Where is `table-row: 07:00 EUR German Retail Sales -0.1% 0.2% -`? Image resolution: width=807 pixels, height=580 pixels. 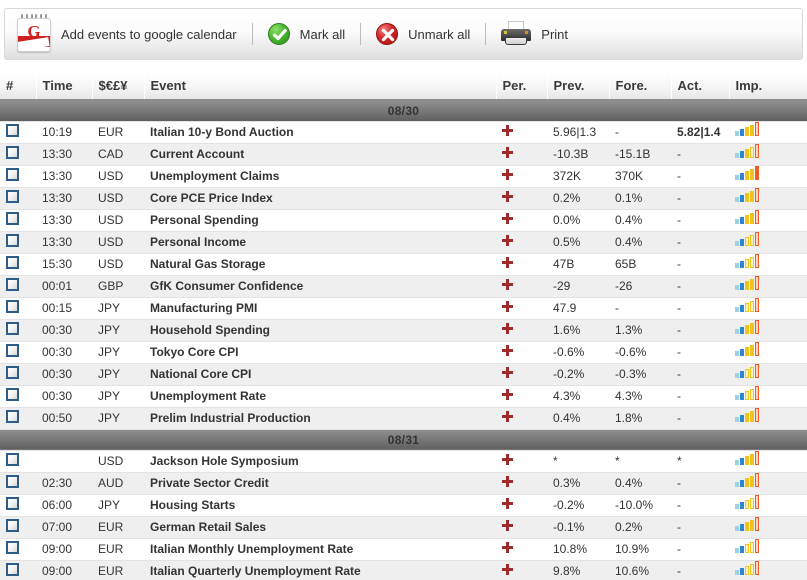
table-row: 07:00 EUR German Retail Sales -0.1% 0.2% - is located at coordinates (403, 527).